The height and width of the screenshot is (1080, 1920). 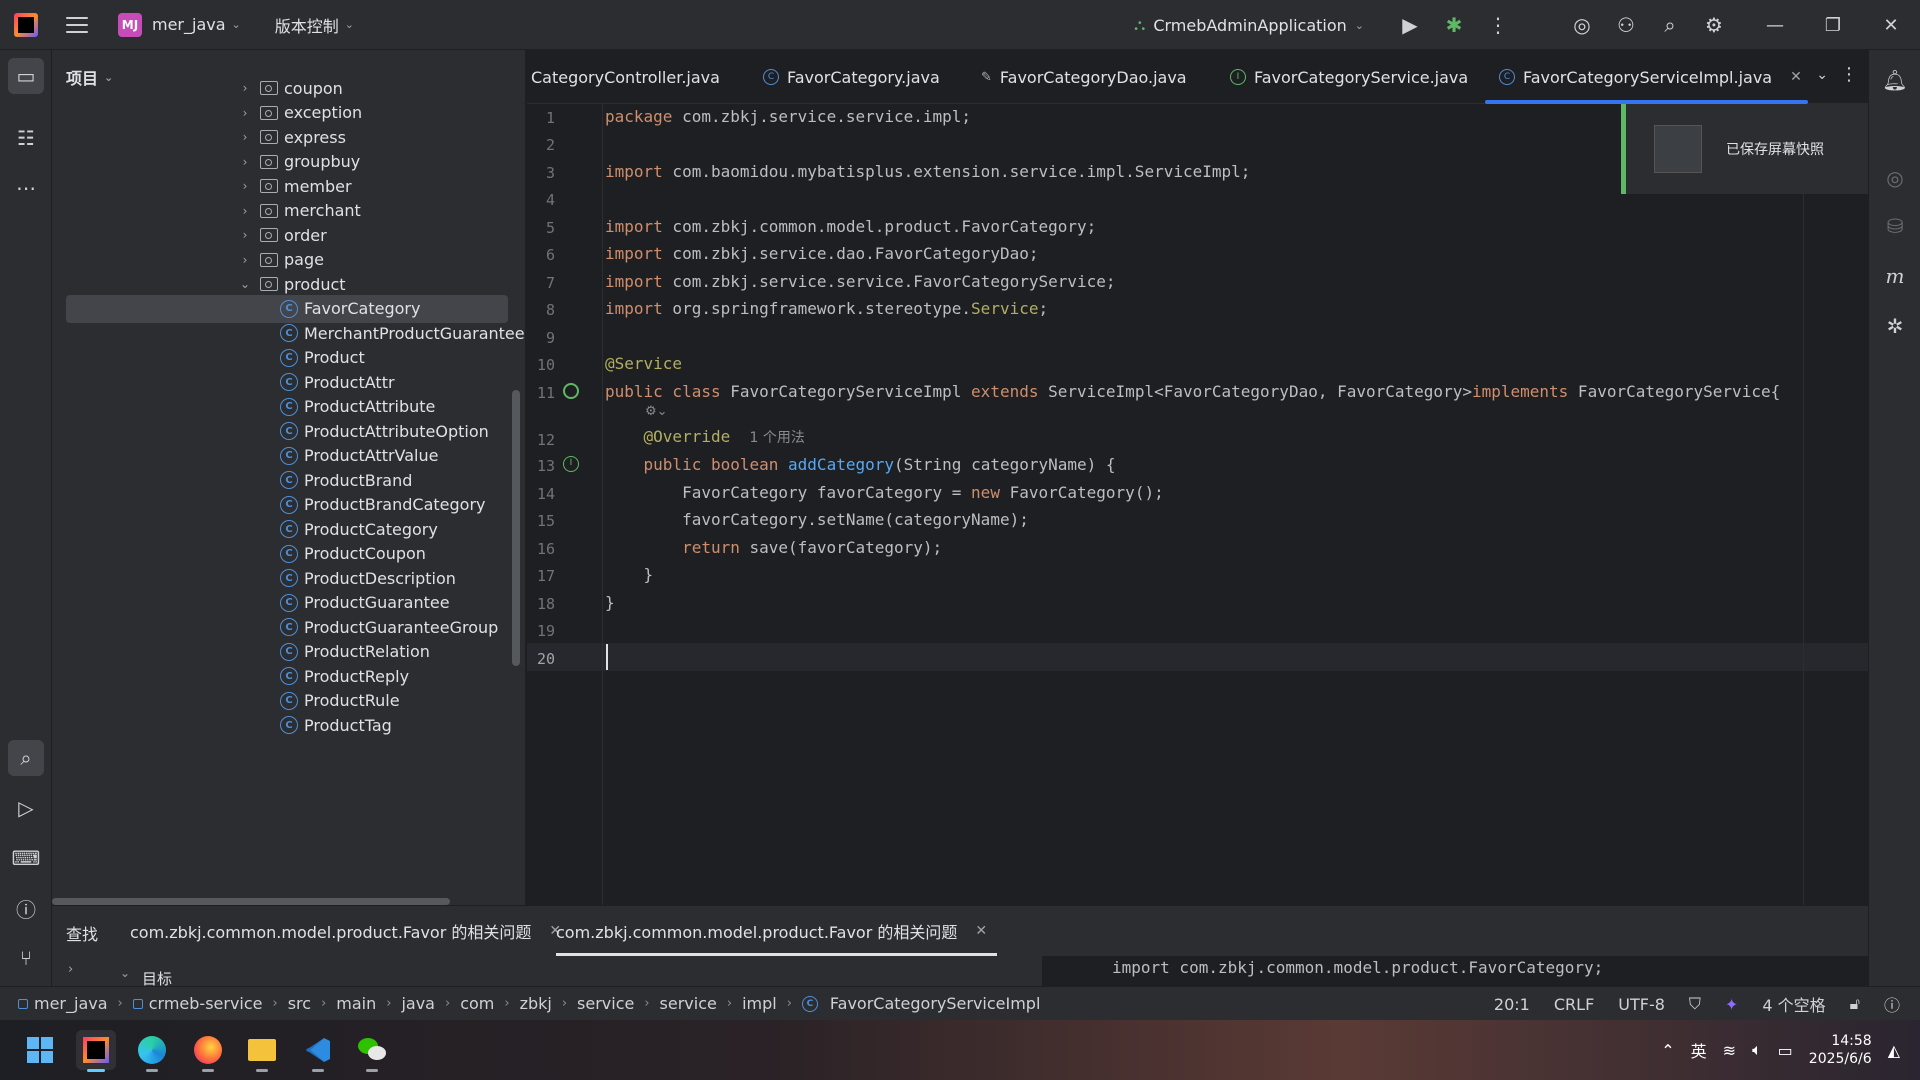 What do you see at coordinates (1512, 1004) in the screenshot?
I see `caret-position: 20:1` at bounding box center [1512, 1004].